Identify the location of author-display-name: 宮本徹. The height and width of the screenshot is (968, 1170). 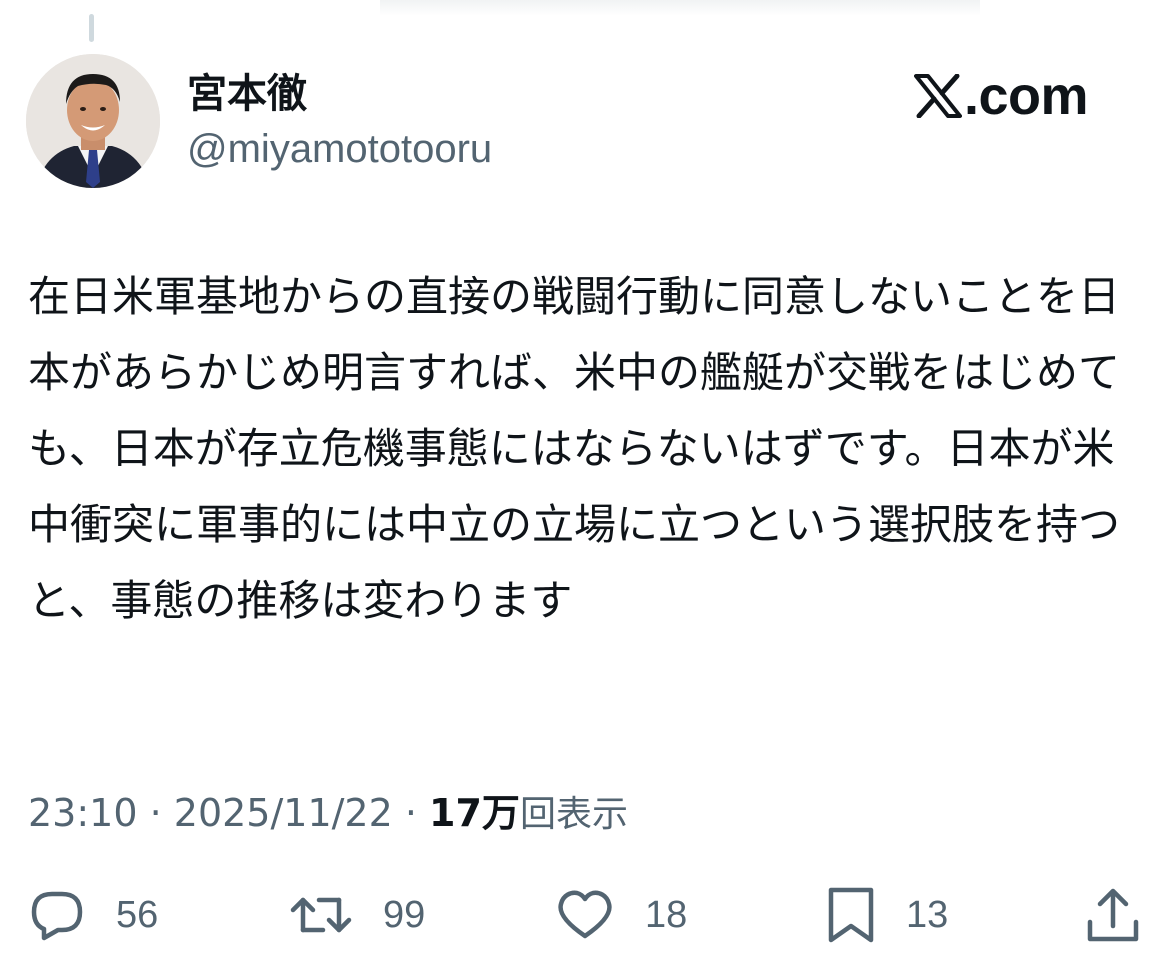
(247, 94).